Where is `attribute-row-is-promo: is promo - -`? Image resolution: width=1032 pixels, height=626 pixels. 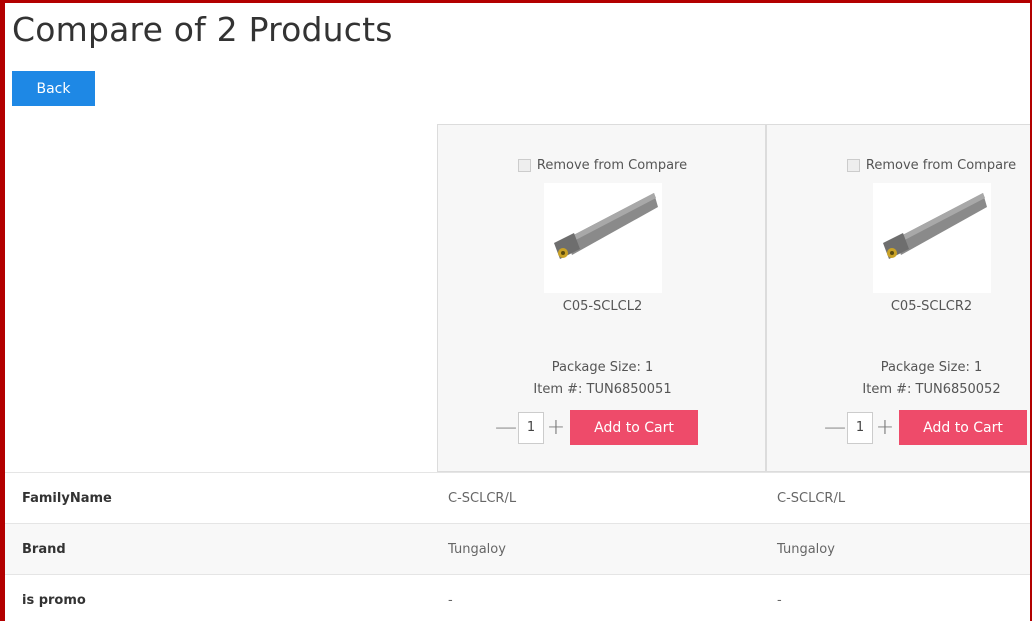 attribute-row-is-promo: is promo - - is located at coordinates (518, 599).